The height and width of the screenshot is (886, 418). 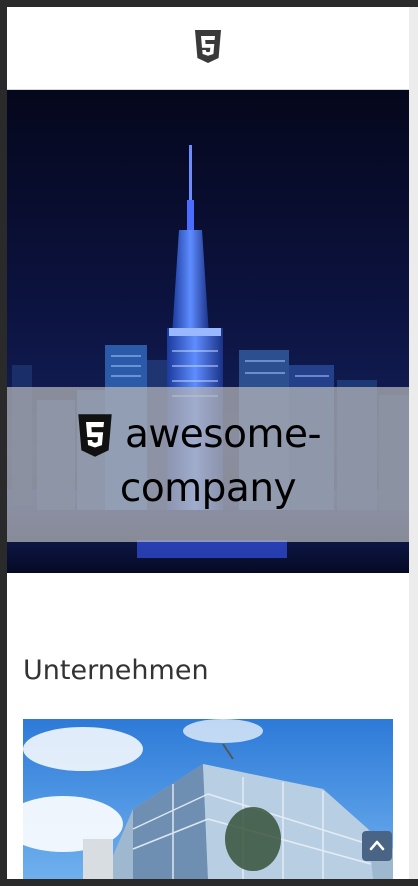 I want to click on scrollbar-track, so click(x=413, y=443).